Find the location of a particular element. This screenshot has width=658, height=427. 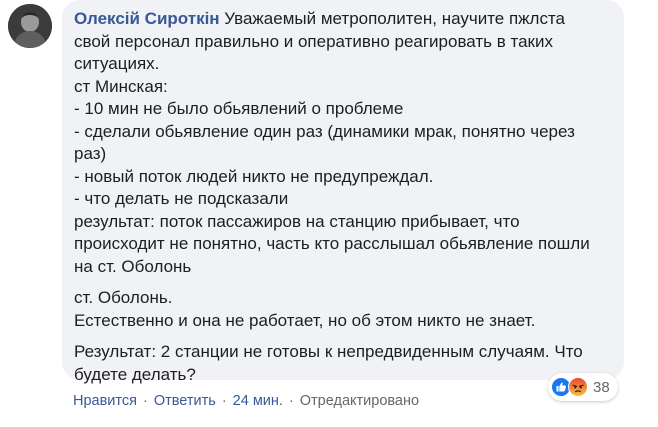

angry-icon is located at coordinates (578, 387).